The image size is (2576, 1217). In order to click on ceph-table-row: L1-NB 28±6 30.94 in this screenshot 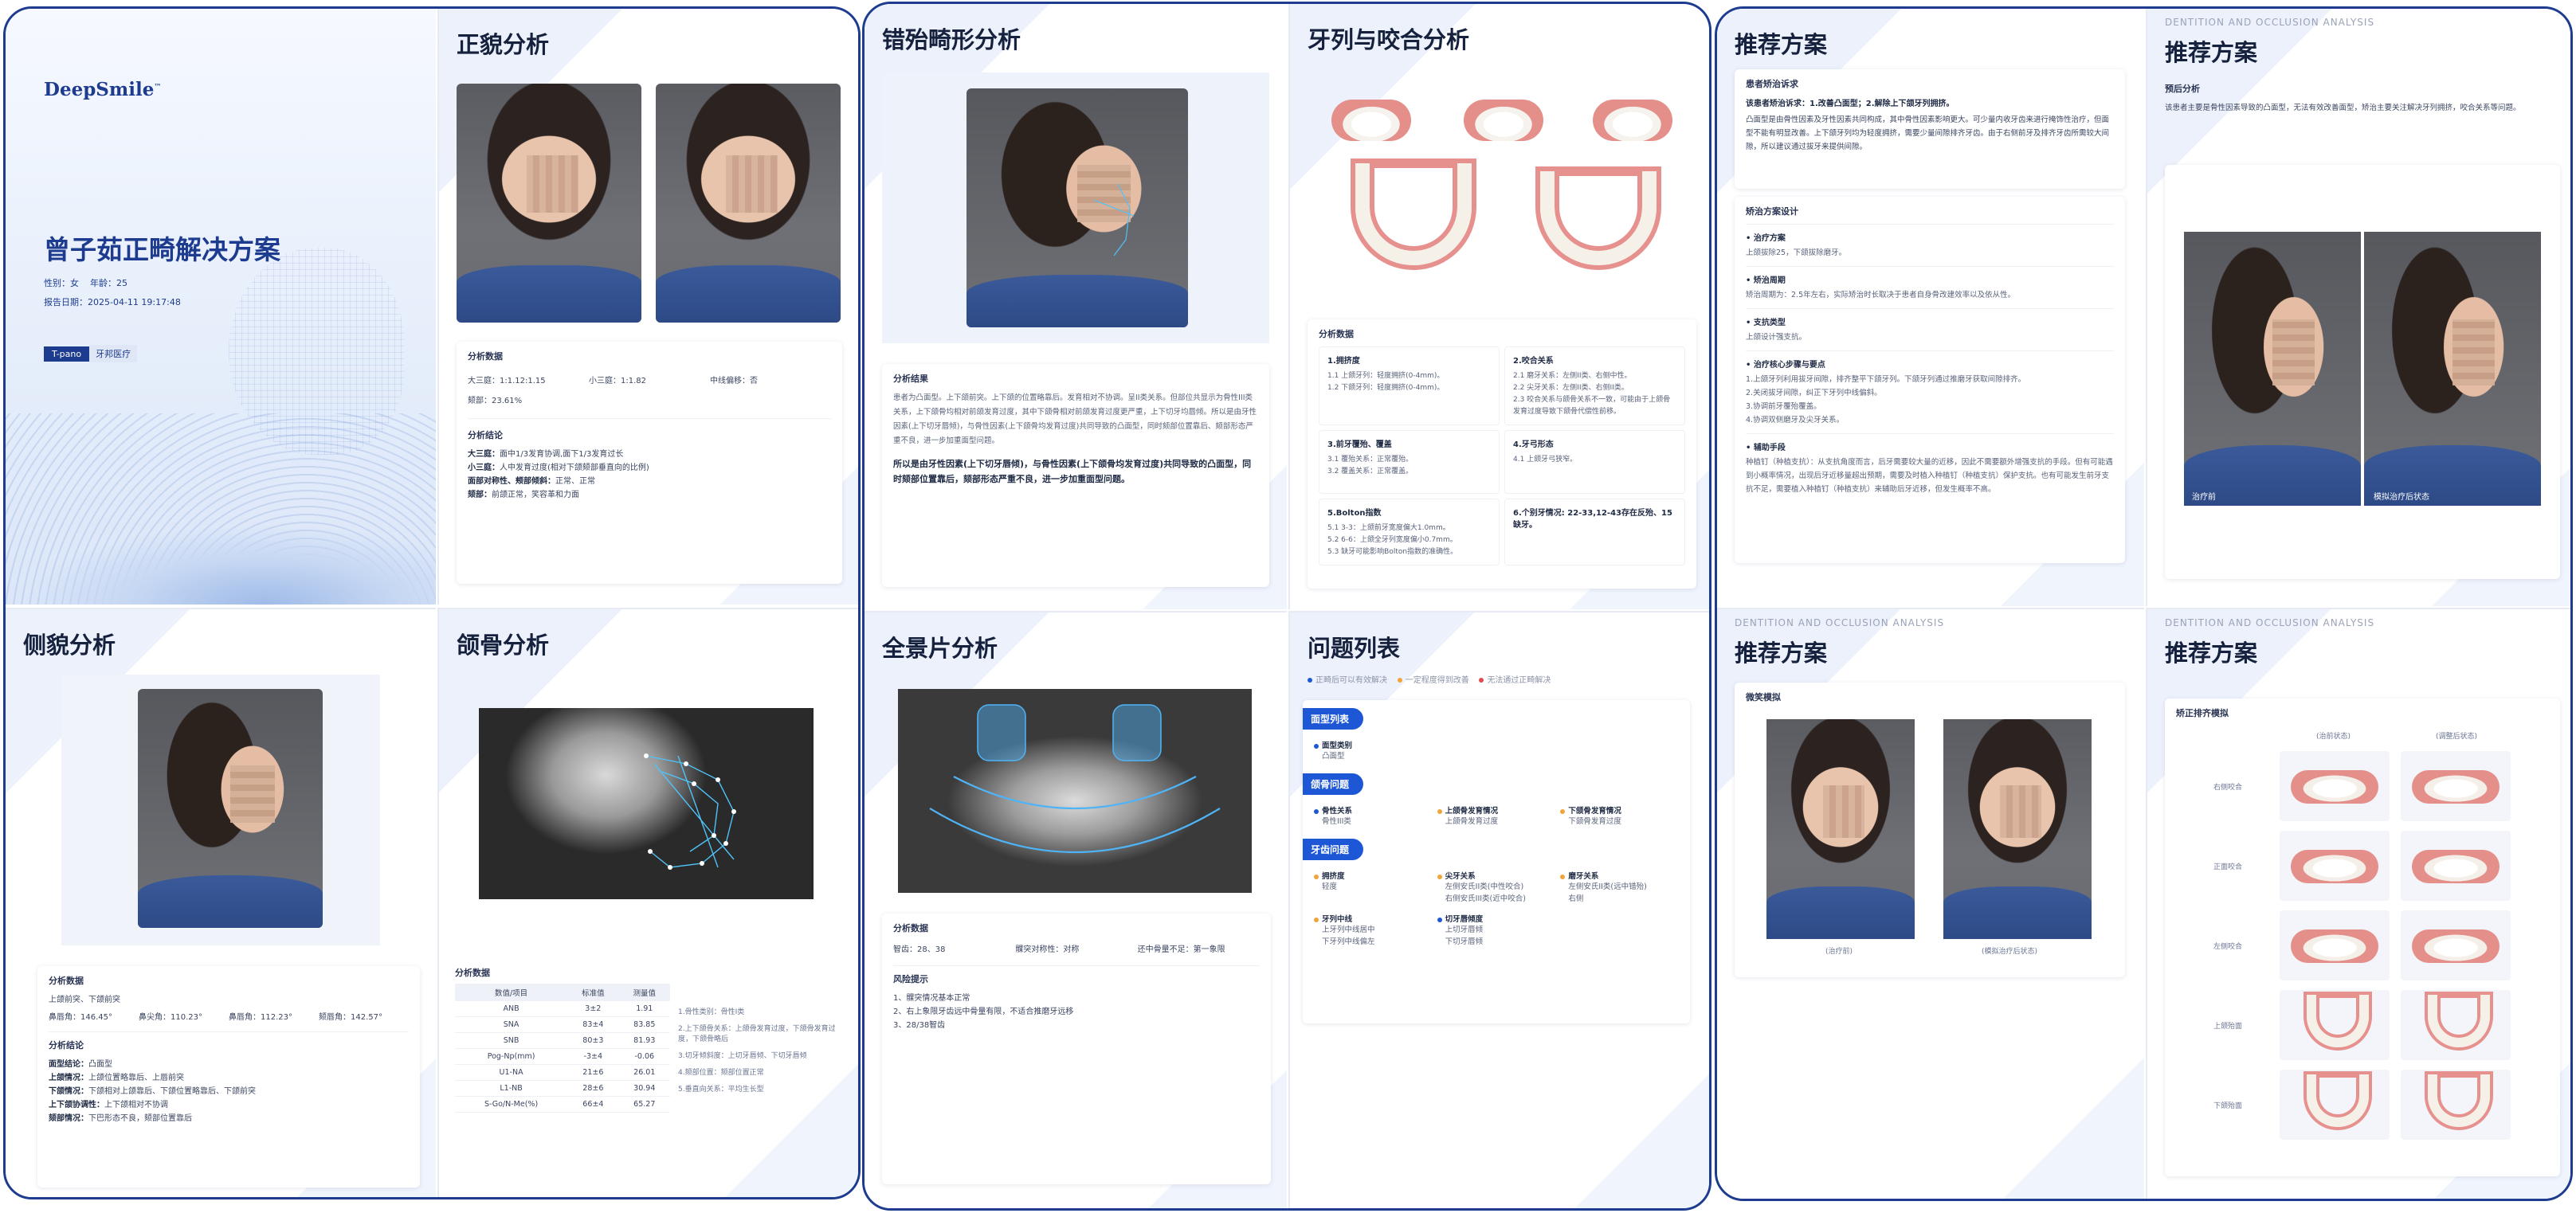, I will do `click(562, 1088)`.